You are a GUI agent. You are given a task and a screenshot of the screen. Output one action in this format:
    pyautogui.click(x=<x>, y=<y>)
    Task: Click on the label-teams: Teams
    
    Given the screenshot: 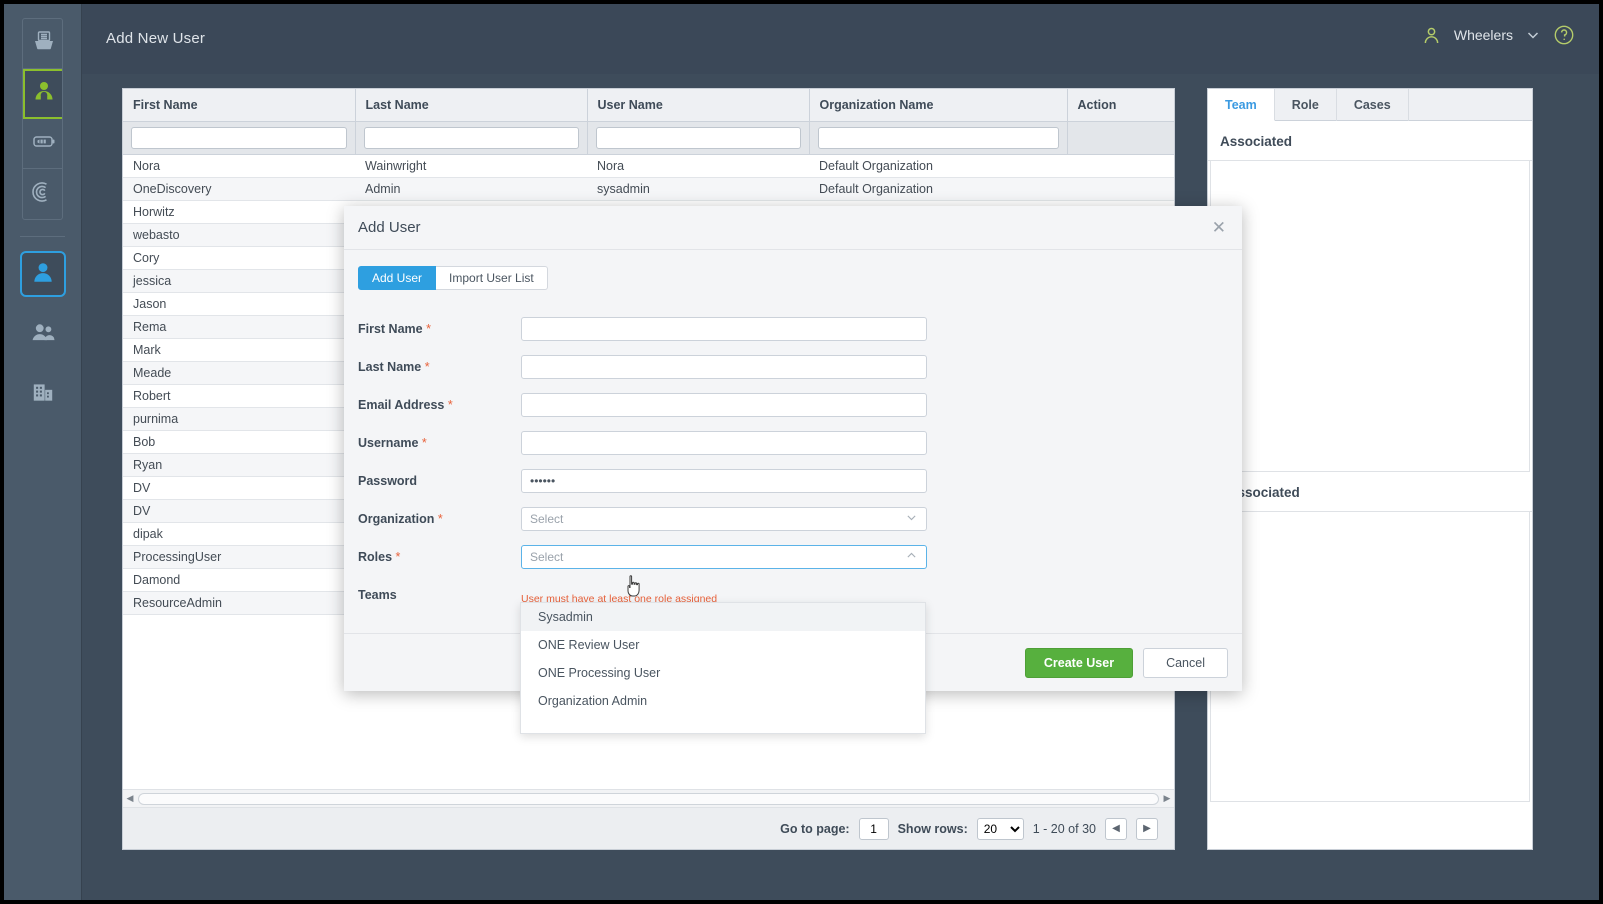 What is the action you would take?
    pyautogui.click(x=439, y=595)
    